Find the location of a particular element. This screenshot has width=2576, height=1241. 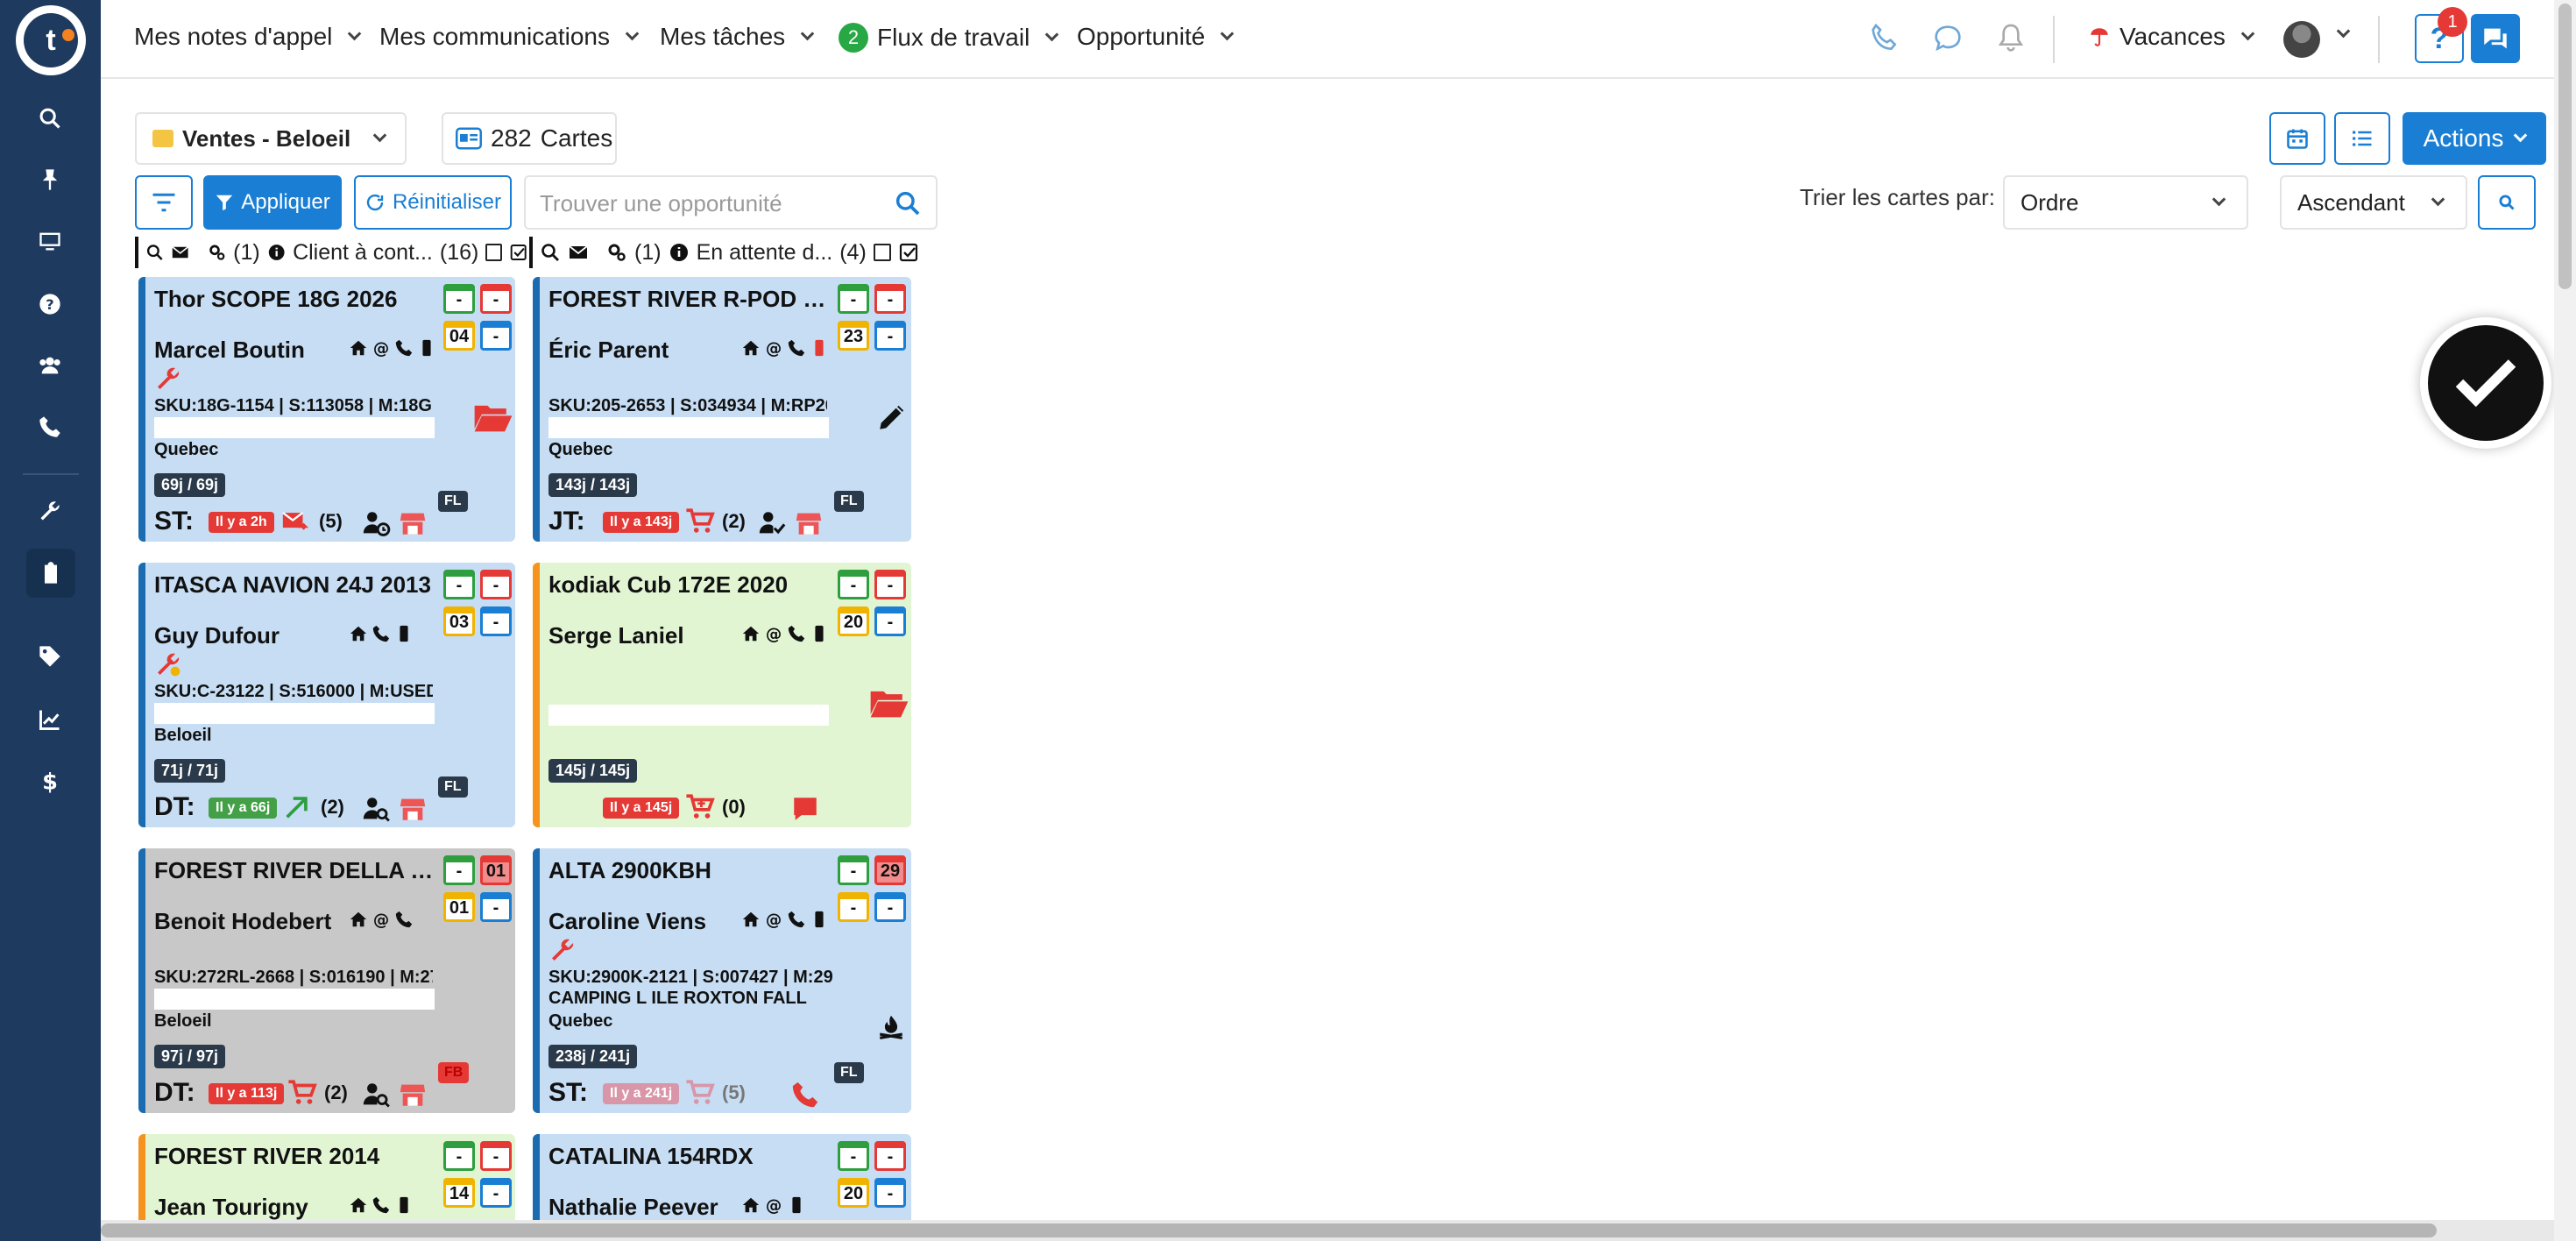

actions-button: Actions is located at coordinates (2474, 138).